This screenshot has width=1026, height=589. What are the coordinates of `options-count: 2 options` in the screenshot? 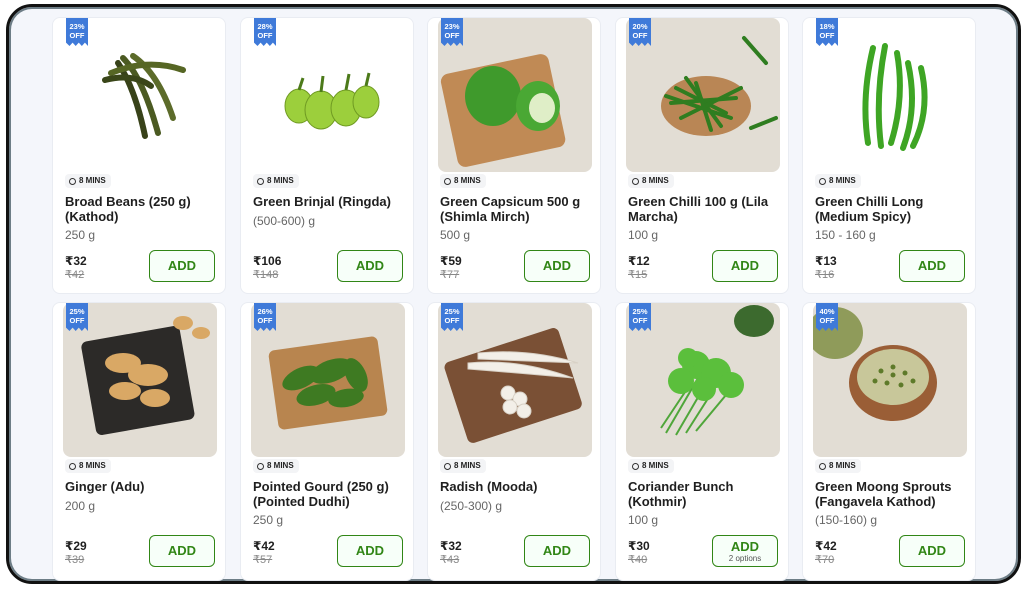 It's located at (745, 558).